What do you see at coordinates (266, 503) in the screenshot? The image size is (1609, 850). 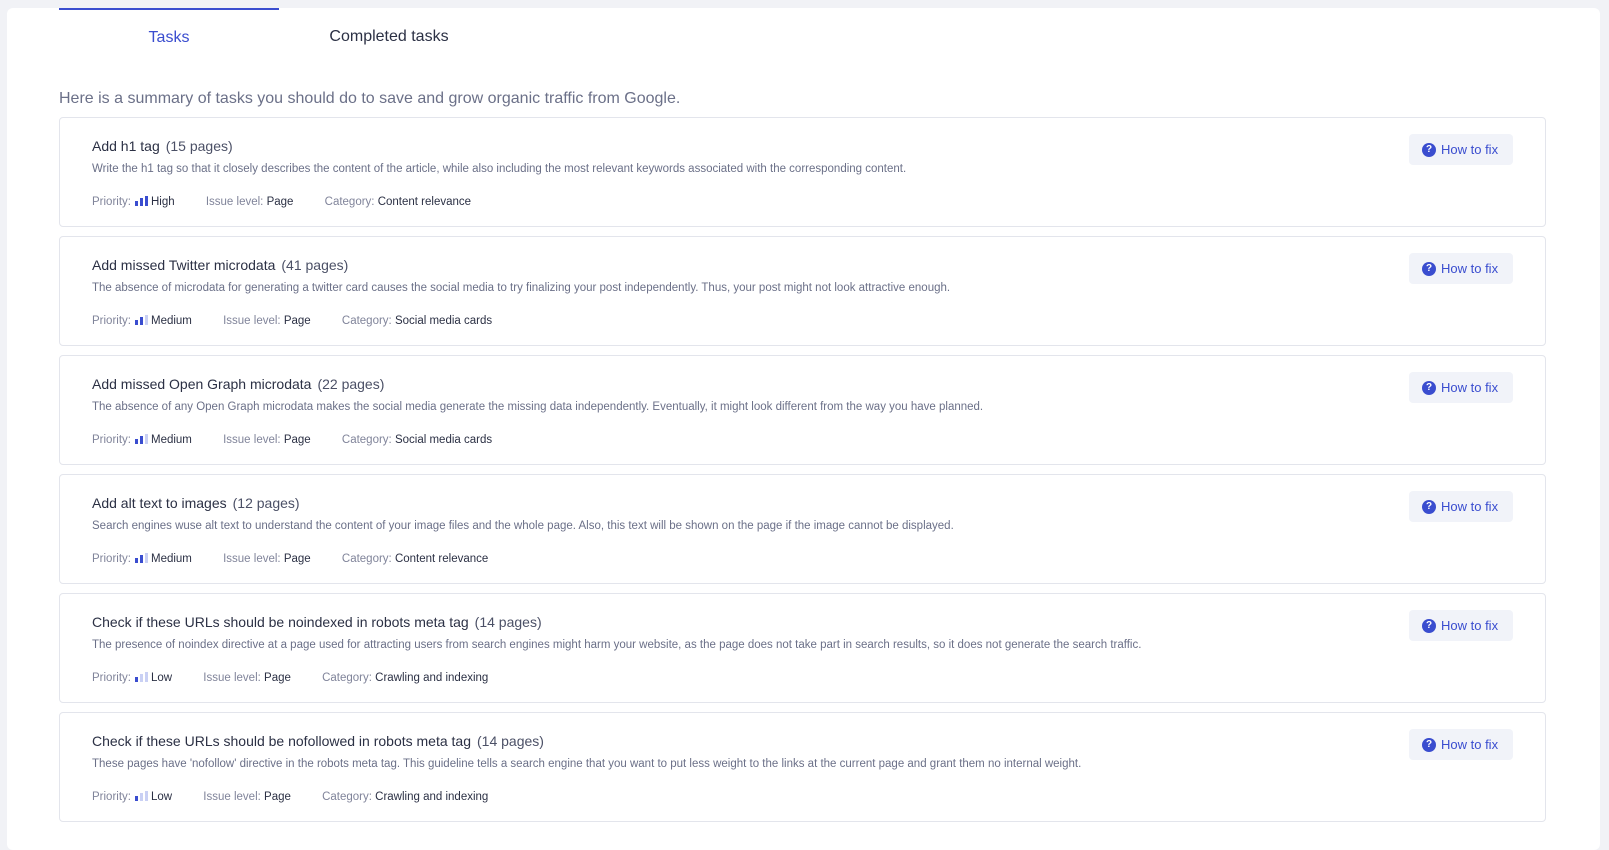 I see `task-page-count: (12 pages)` at bounding box center [266, 503].